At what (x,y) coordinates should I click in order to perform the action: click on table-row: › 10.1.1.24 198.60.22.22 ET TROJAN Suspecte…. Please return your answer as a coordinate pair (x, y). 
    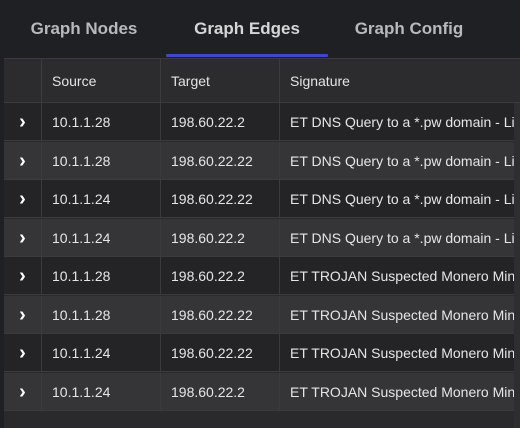
    Looking at the image, I should click on (262, 353).